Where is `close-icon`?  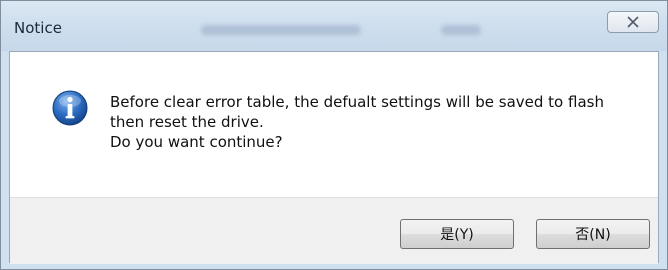 close-icon is located at coordinates (633, 22).